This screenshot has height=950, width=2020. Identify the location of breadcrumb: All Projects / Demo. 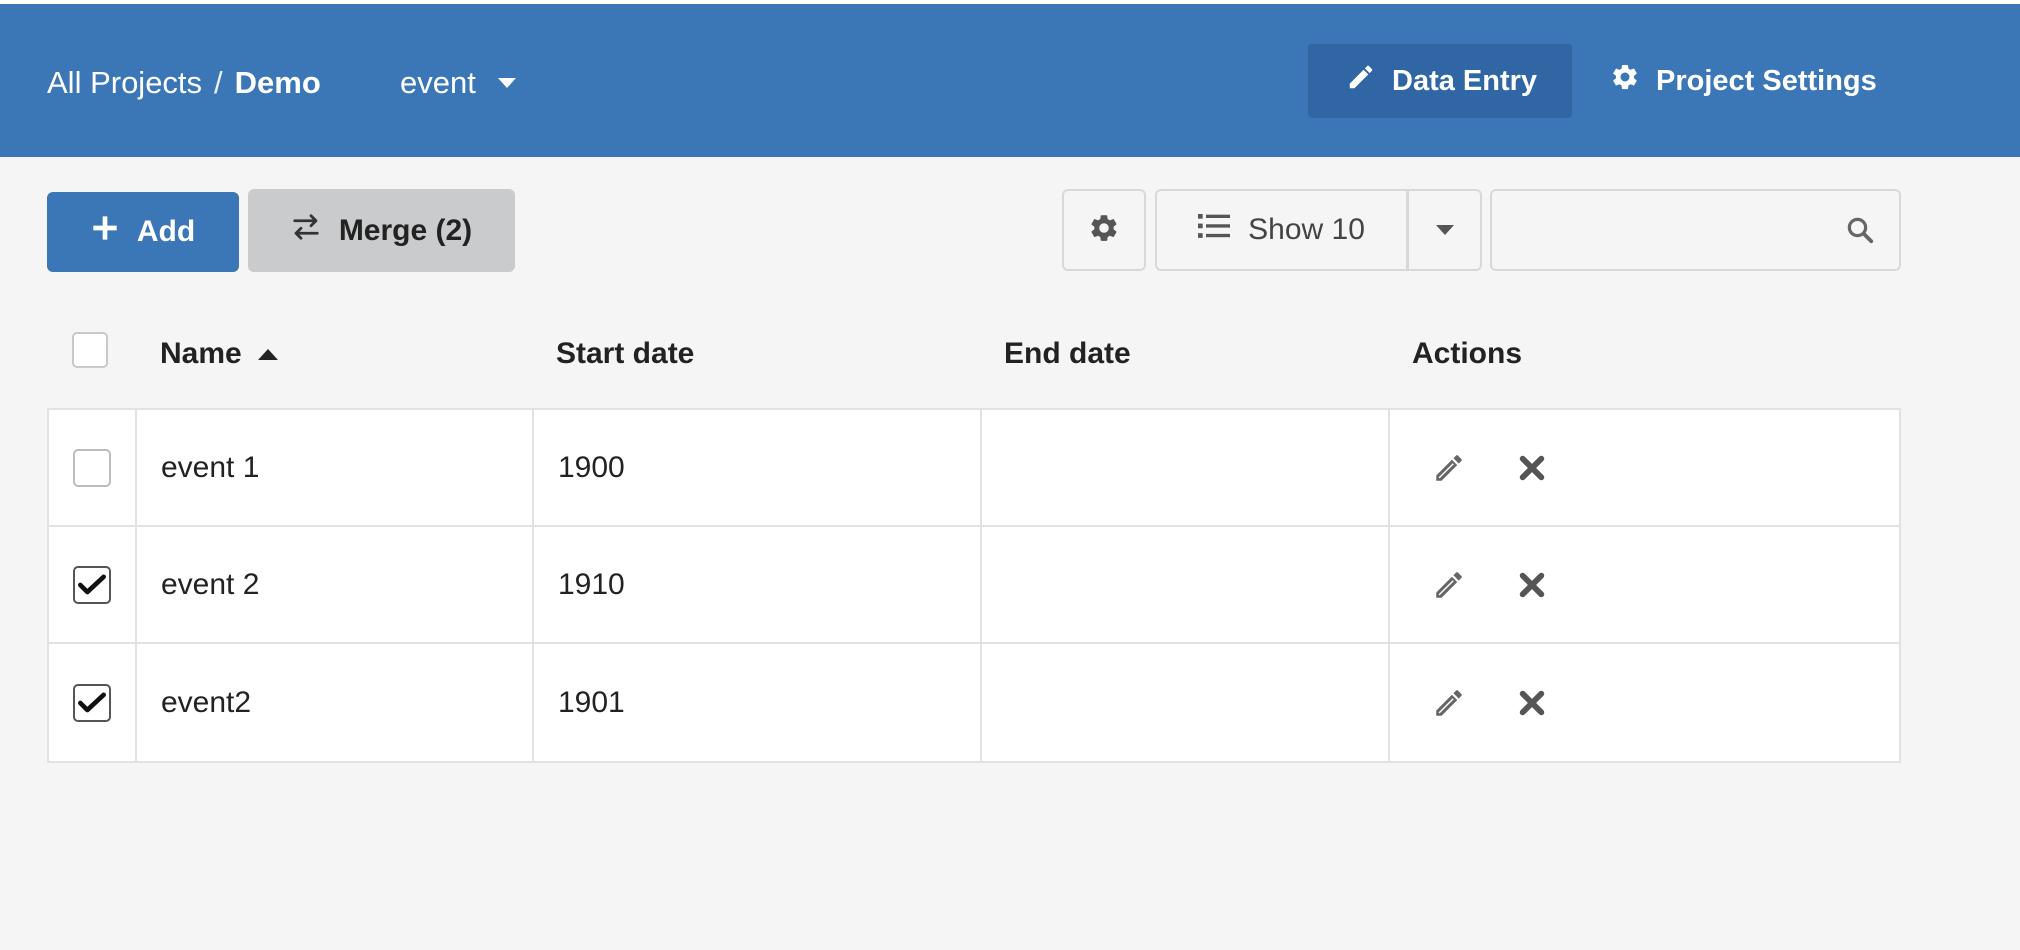
(184, 83).